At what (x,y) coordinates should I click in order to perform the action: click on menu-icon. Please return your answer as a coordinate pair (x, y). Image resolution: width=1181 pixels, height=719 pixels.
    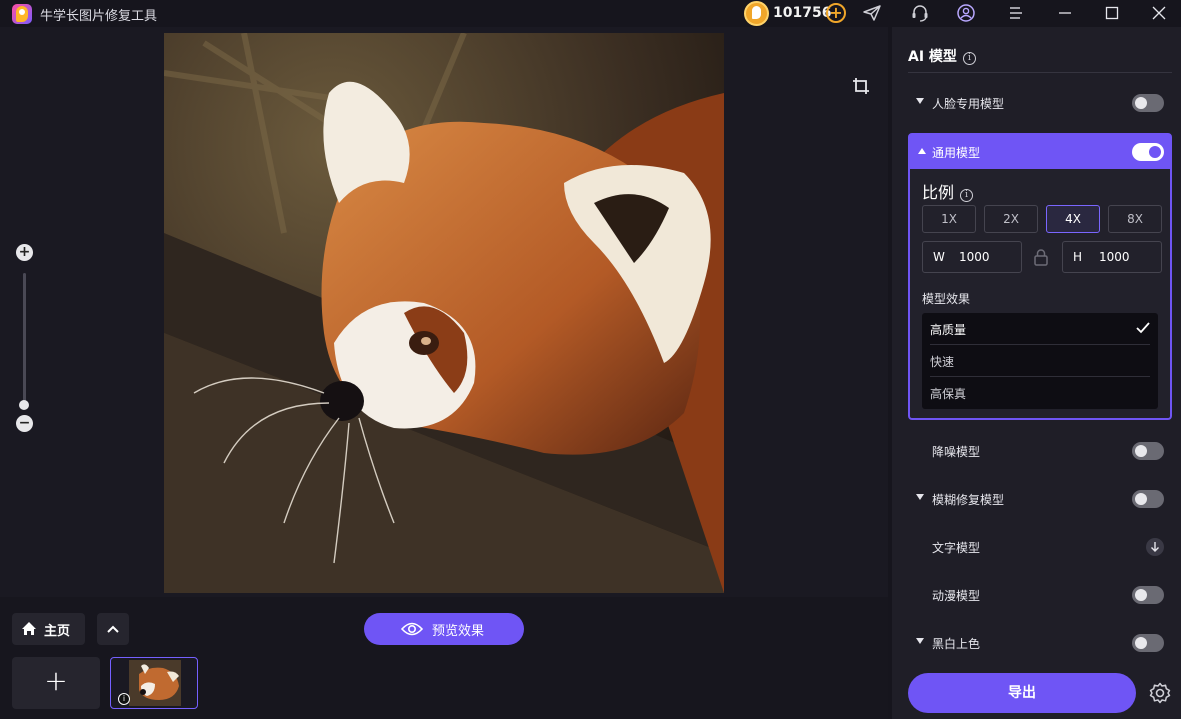
    Looking at the image, I should click on (1016, 13).